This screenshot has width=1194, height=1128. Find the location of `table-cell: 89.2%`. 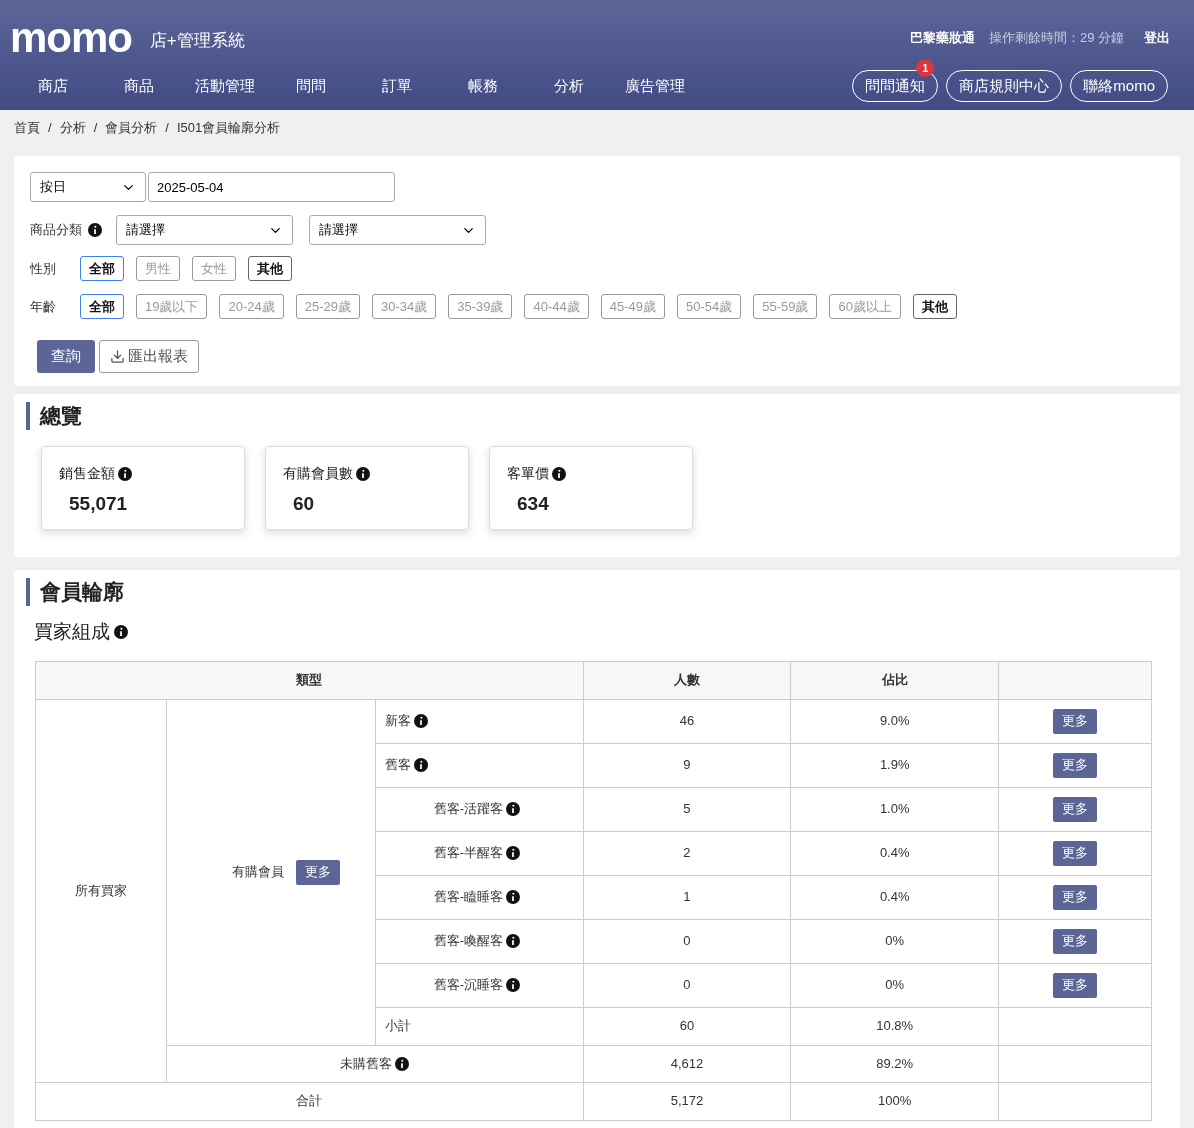

table-cell: 89.2% is located at coordinates (894, 1063).